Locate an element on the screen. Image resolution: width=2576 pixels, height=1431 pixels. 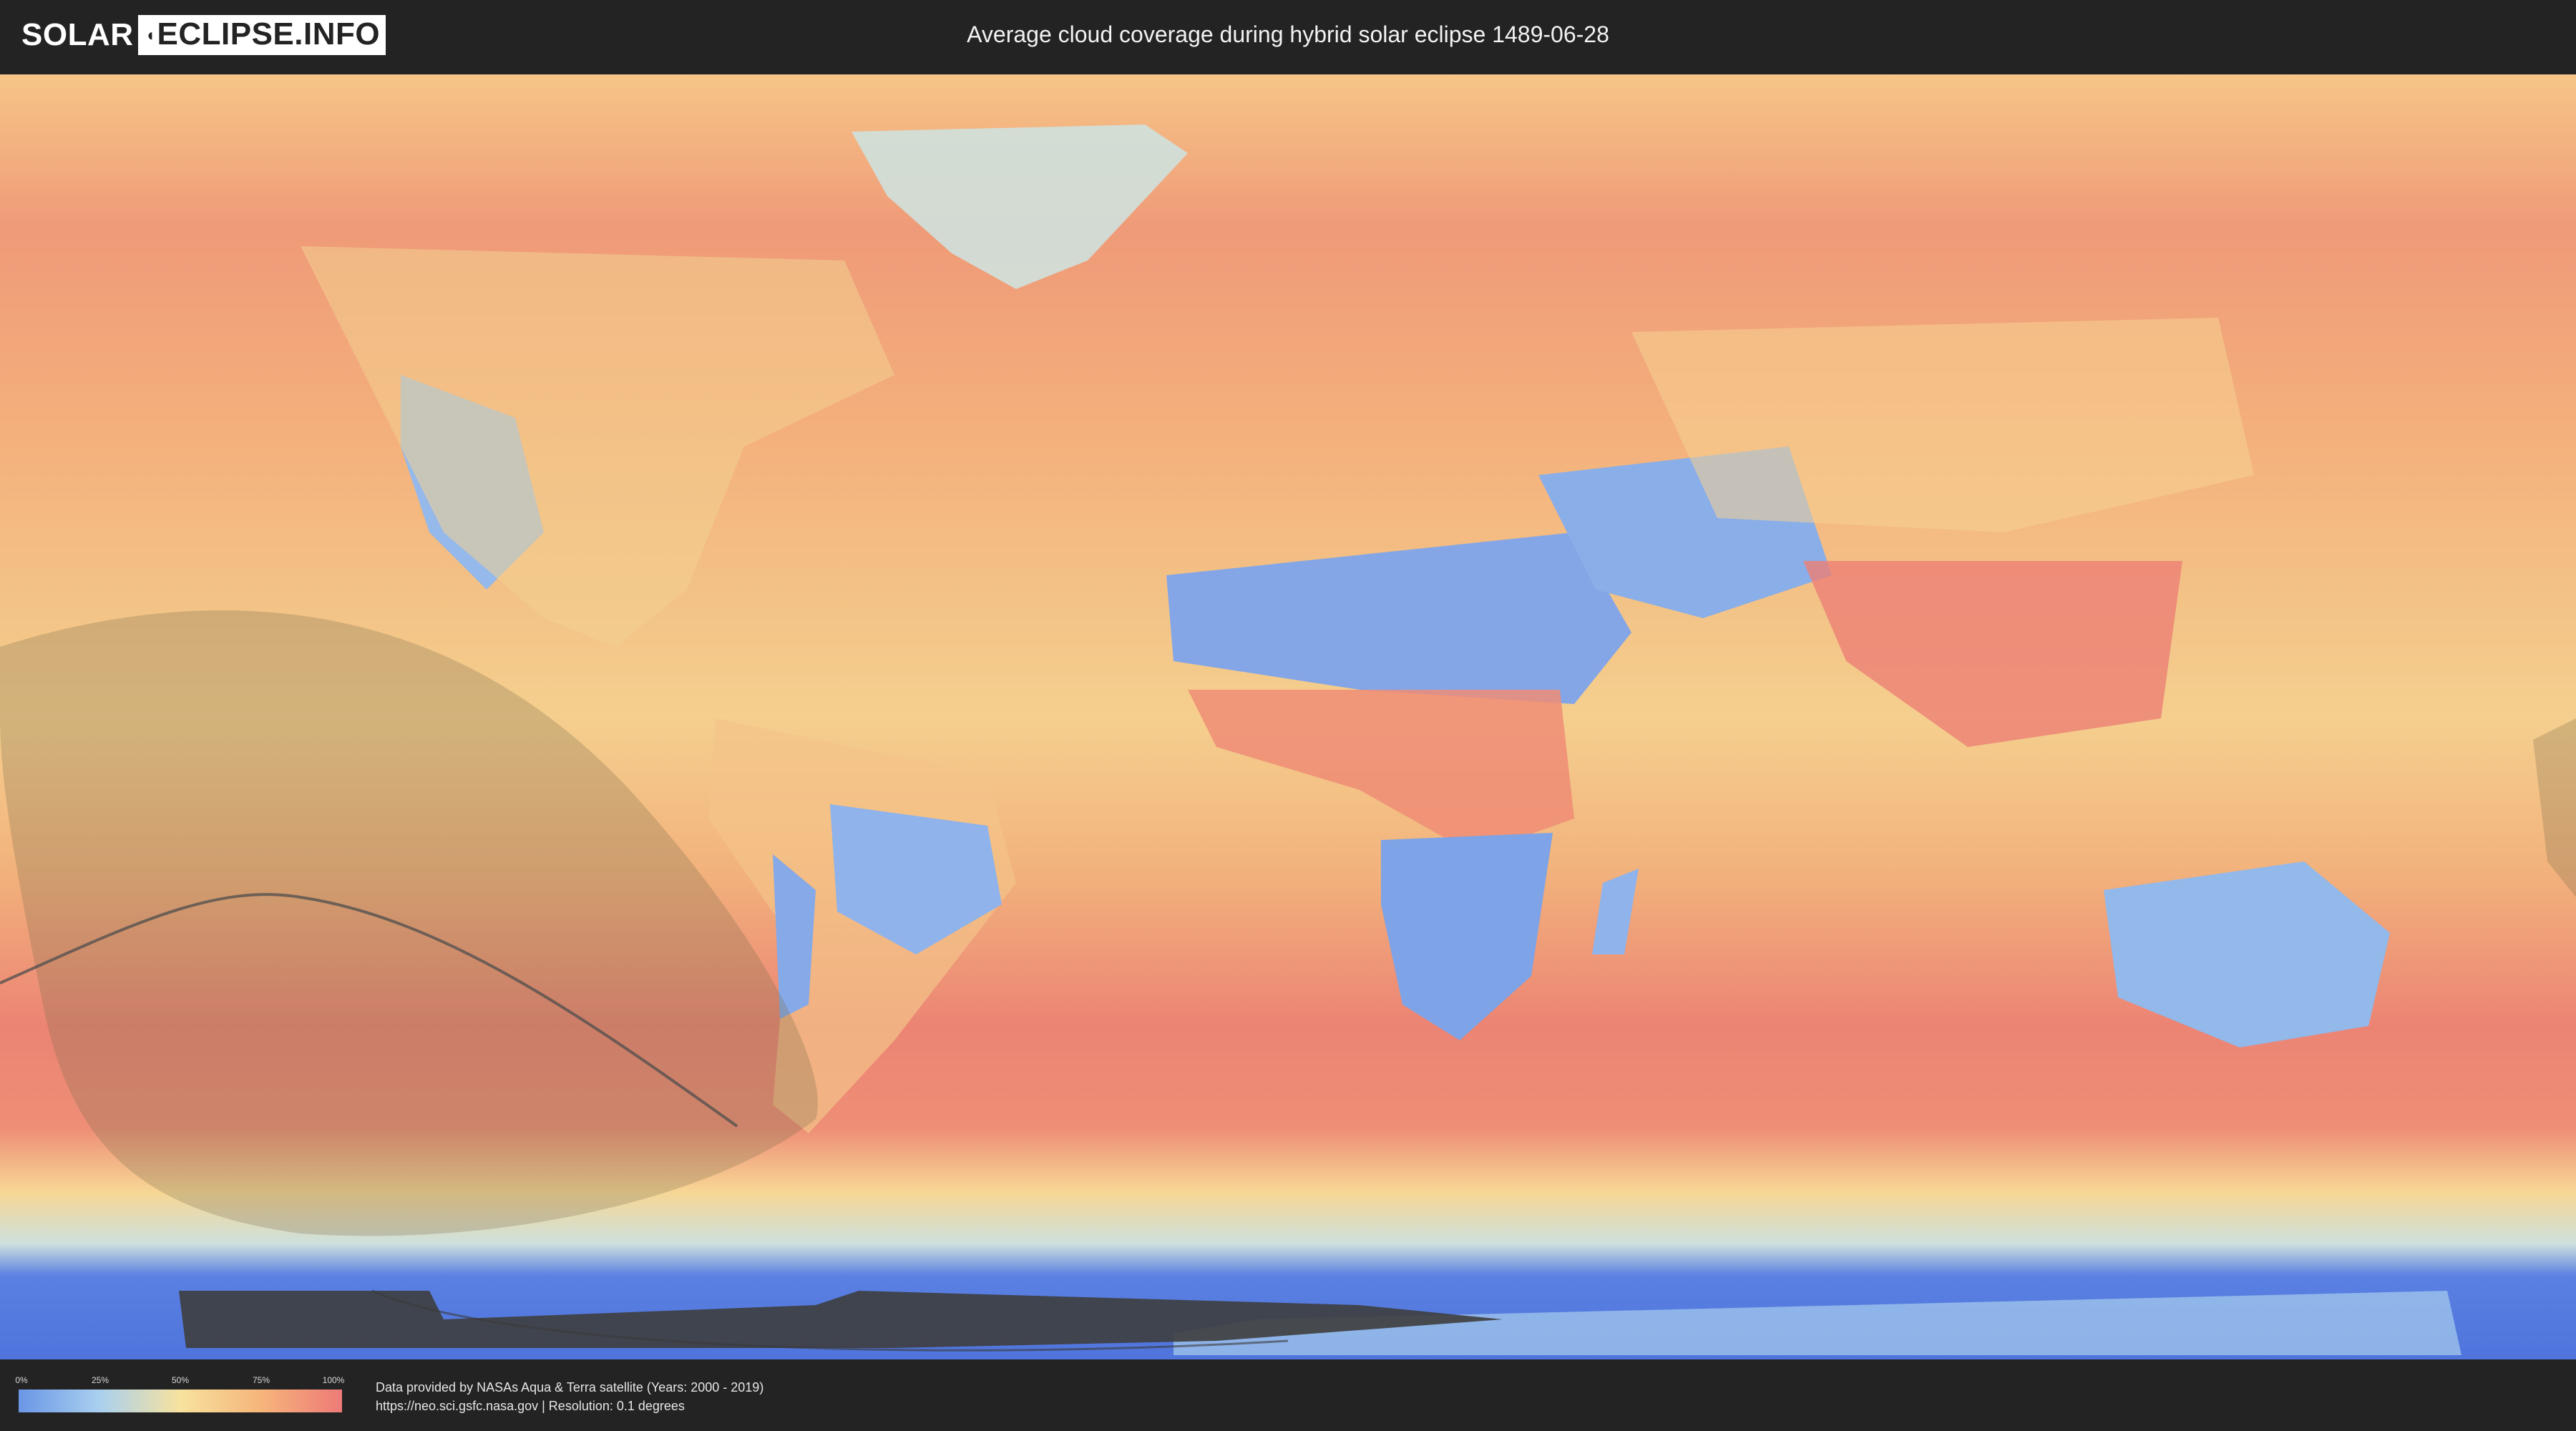
legend-tick-label: 25% is located at coordinates (100, 1380).